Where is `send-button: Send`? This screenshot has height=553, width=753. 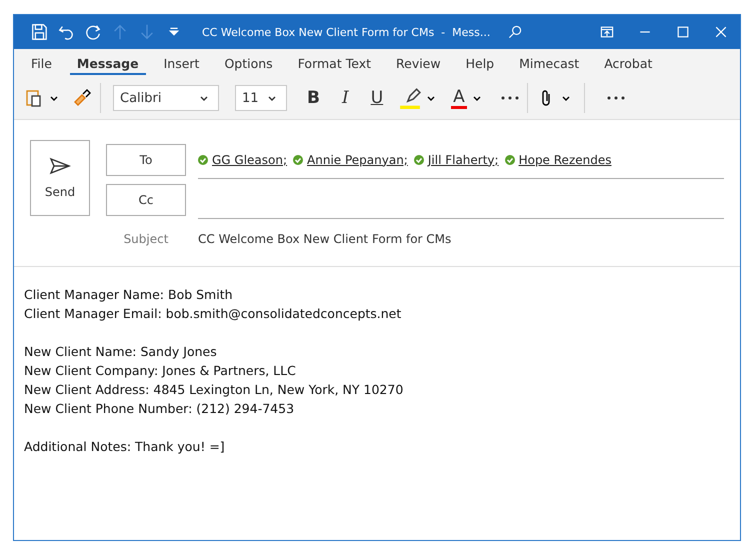
send-button: Send is located at coordinates (60, 178).